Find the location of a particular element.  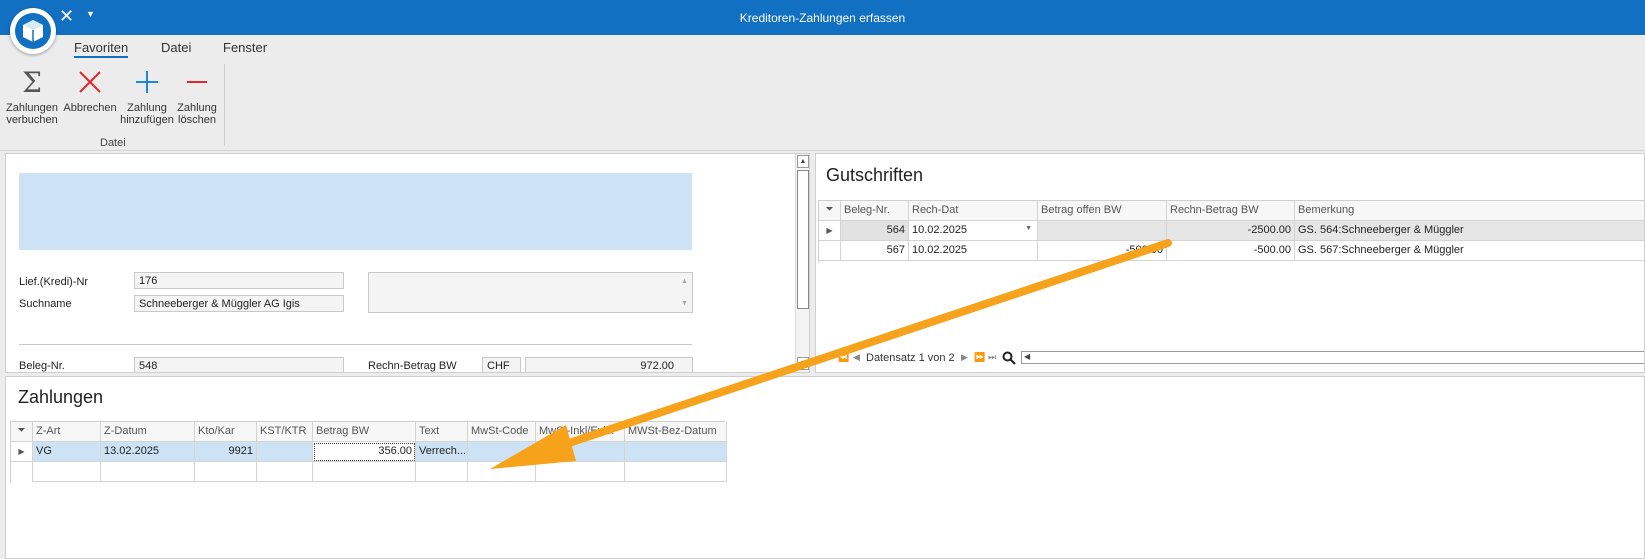

cell-z-art: VG is located at coordinates (67, 452).